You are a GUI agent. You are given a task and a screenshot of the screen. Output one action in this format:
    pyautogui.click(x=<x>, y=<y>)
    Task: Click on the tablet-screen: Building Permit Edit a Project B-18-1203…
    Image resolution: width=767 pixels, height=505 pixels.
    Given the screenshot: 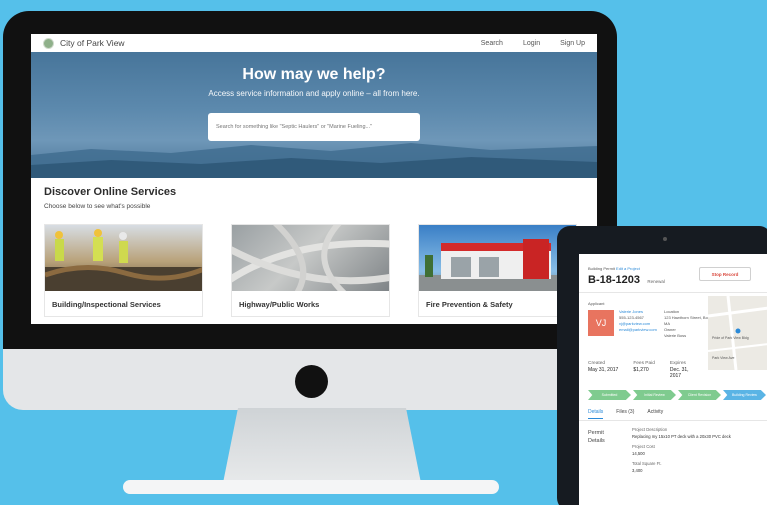 What is the action you would take?
    pyautogui.click(x=673, y=379)
    